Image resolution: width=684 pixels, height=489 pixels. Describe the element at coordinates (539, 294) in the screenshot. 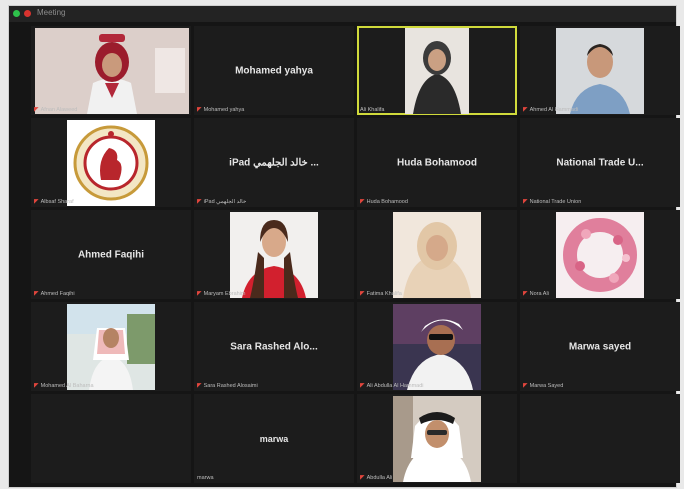

I see `participant-name-label: Nora Ali` at that location.